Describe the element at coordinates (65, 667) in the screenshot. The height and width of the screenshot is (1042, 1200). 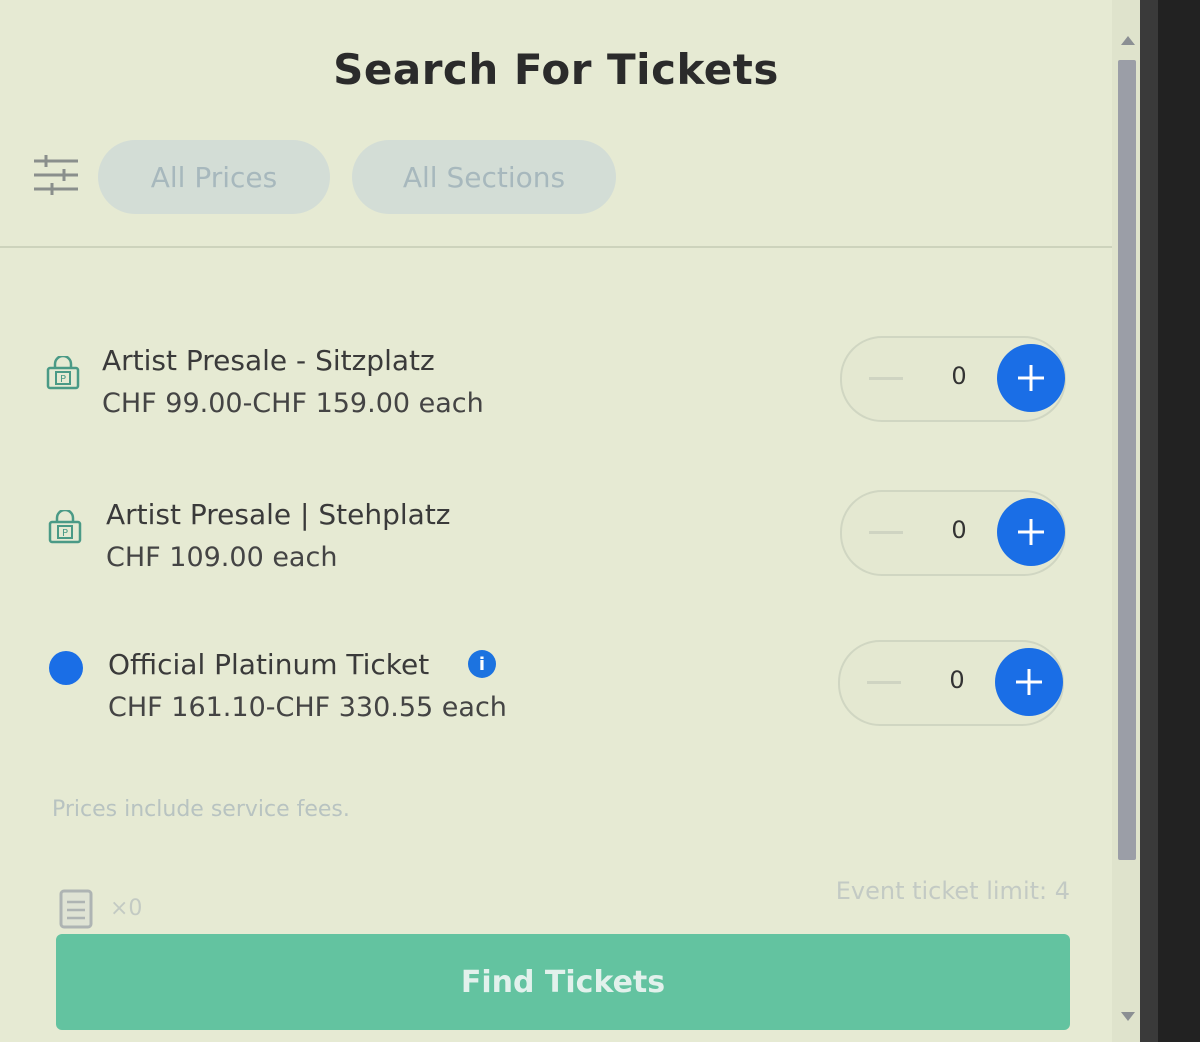
I see `platinum-dot-icon` at that location.